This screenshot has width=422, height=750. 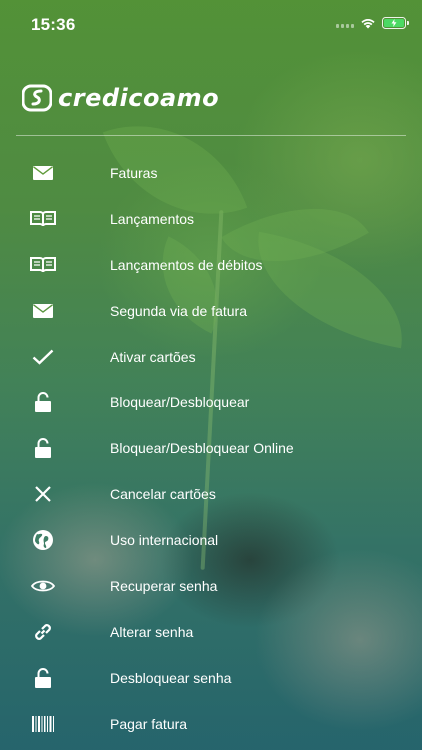 What do you see at coordinates (43, 632) in the screenshot?
I see `link-icon` at bounding box center [43, 632].